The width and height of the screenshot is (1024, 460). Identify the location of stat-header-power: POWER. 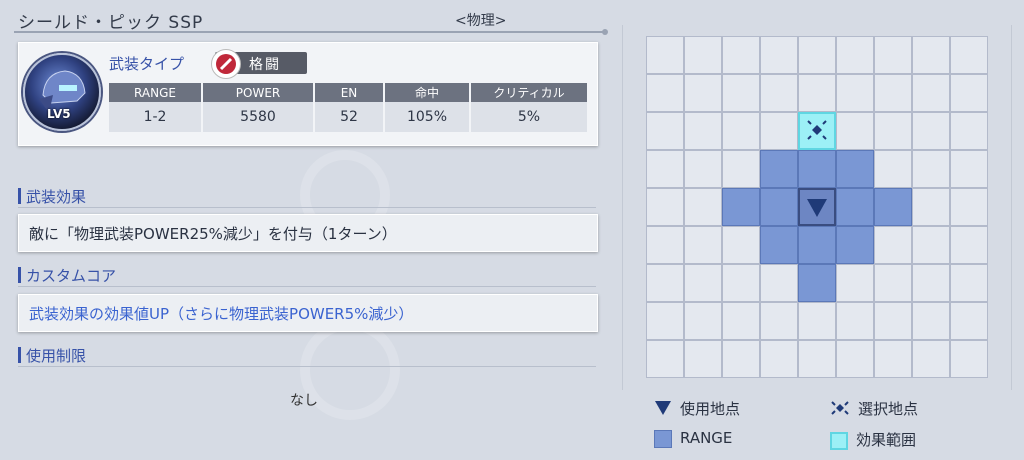
(258, 92).